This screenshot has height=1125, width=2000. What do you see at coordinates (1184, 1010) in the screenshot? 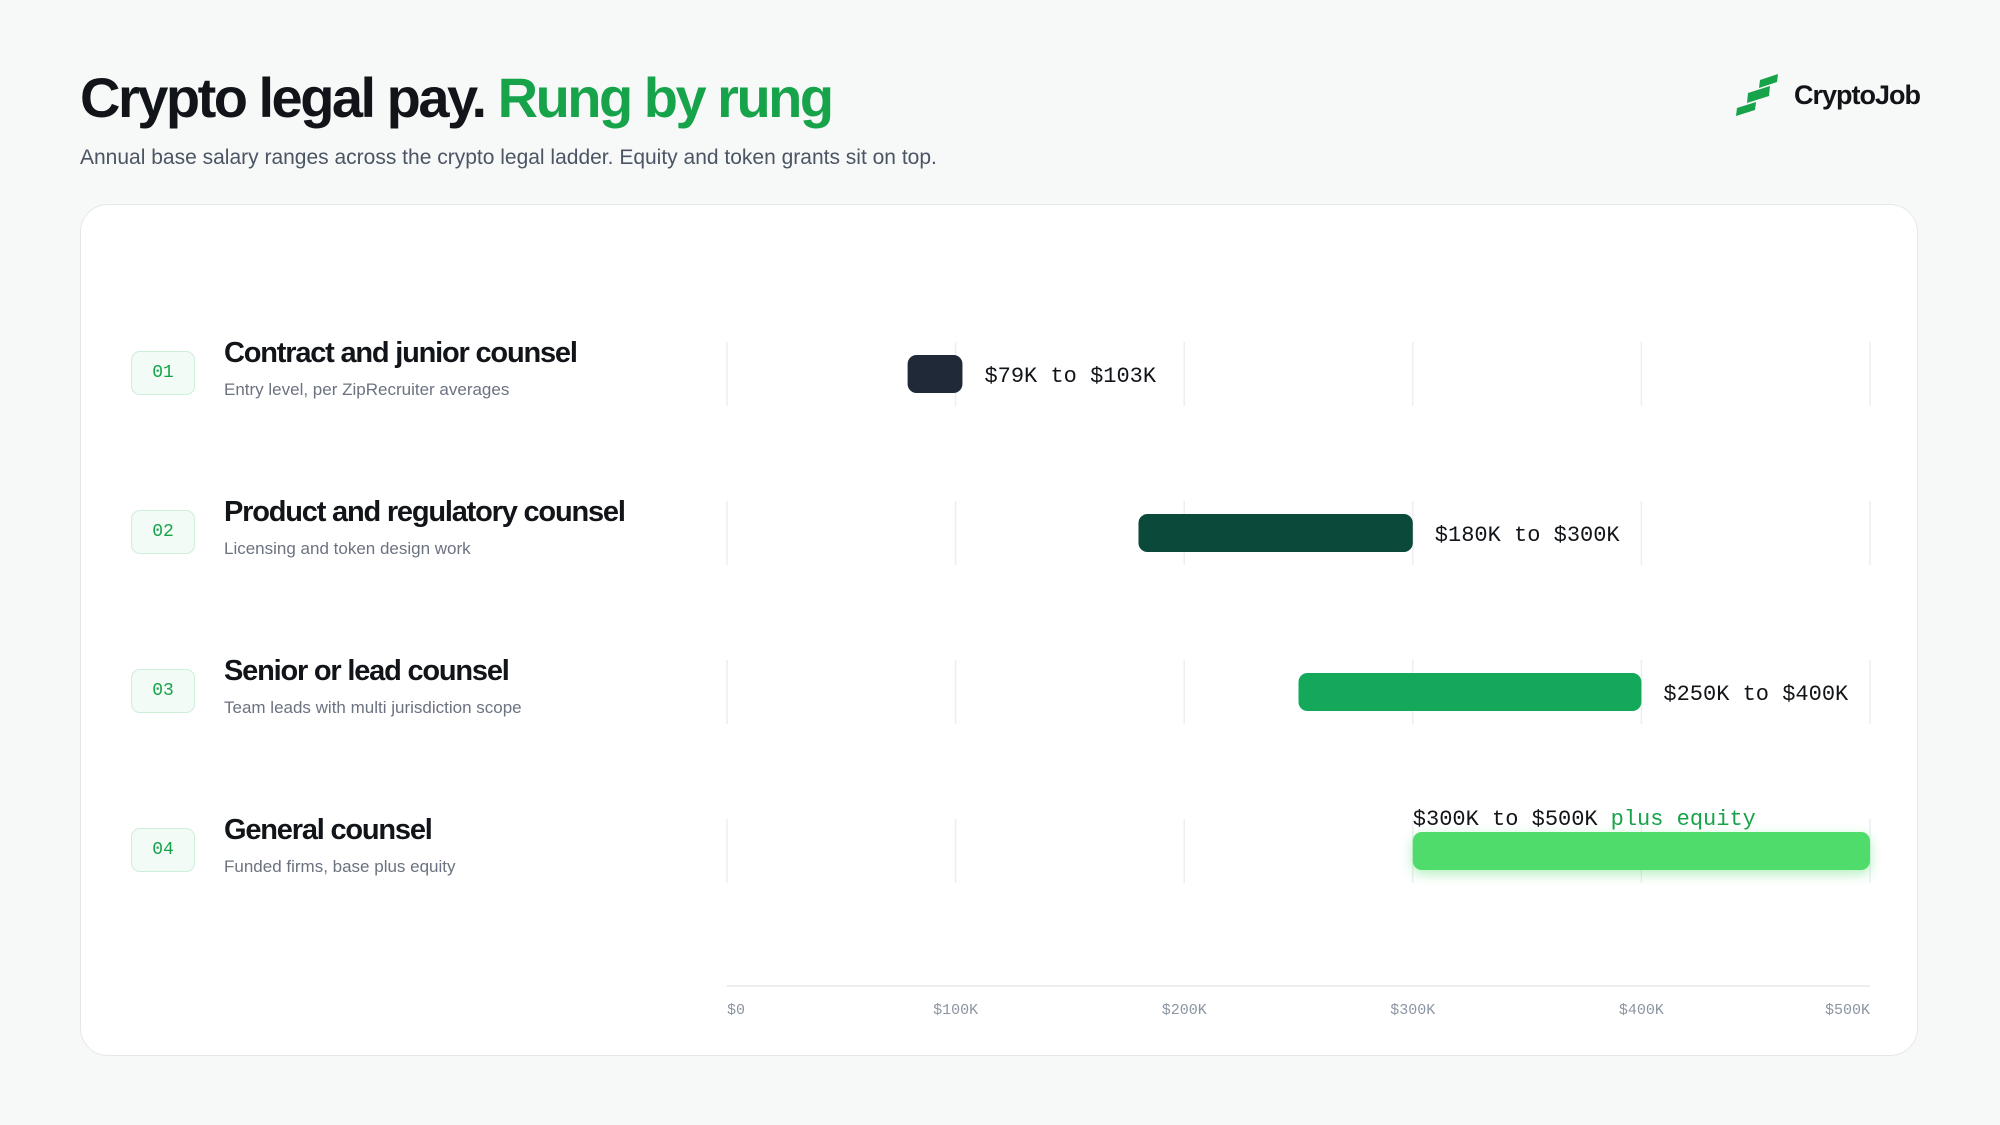
I see `x-tick-label: $200K` at bounding box center [1184, 1010].